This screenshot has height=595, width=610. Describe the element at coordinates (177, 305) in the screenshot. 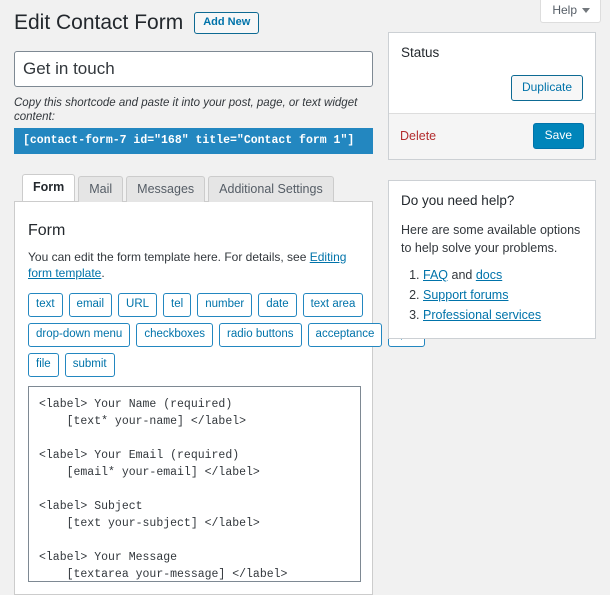

I see `tag-button-tel: tel` at that location.